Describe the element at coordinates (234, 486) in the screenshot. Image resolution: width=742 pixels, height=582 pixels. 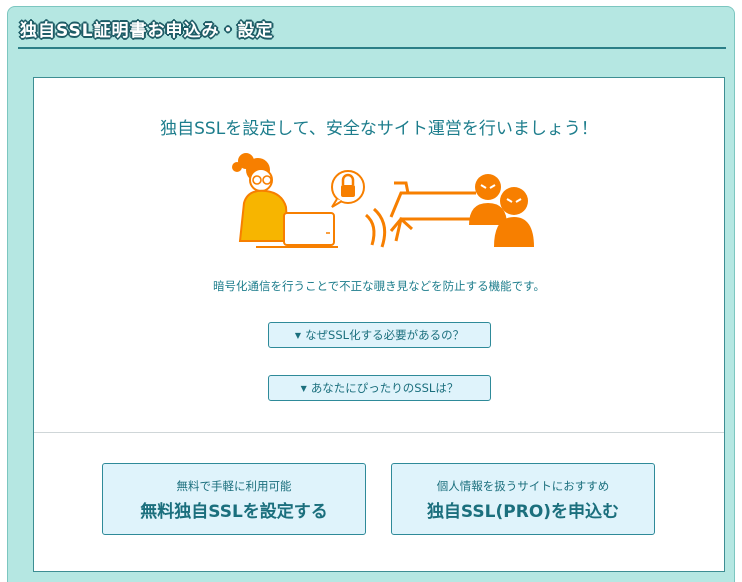
I see `free-ssl-sub: 無料で手軽に利用可能` at that location.